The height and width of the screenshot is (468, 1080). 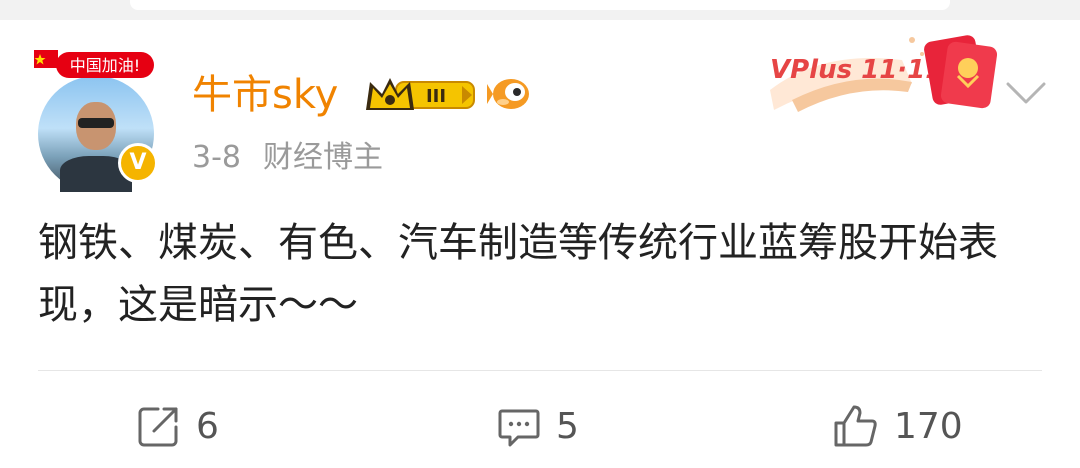 I want to click on post-date: 3-8, so click(x=216, y=157).